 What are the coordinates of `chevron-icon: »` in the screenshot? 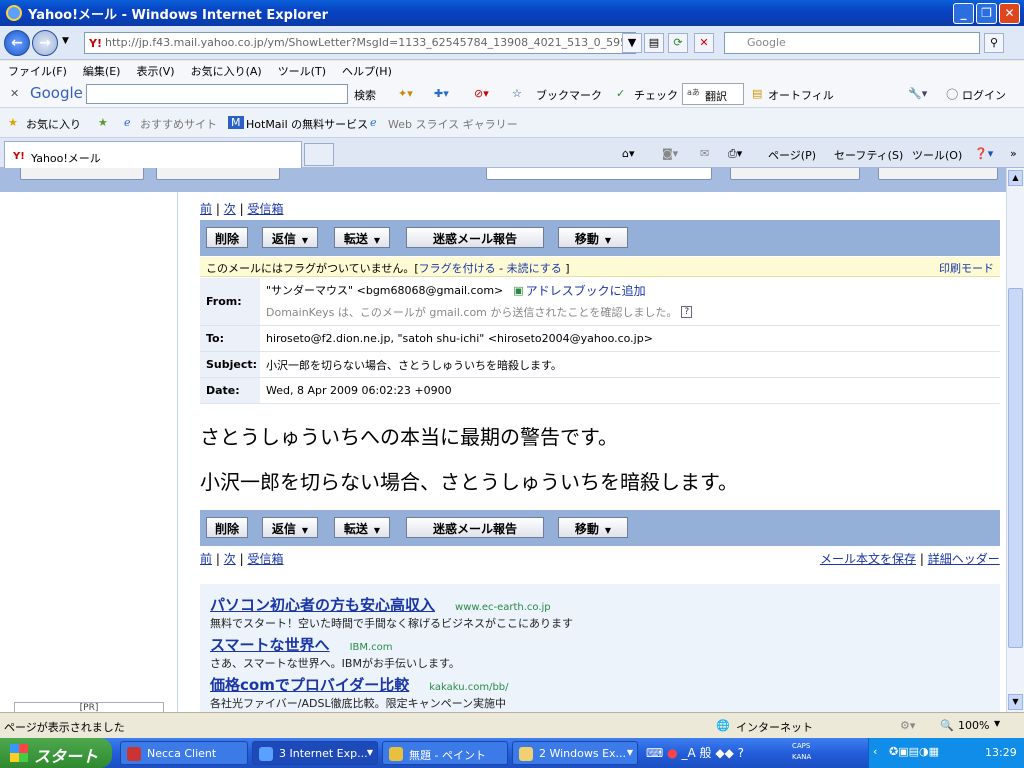 It's located at (1013, 153).